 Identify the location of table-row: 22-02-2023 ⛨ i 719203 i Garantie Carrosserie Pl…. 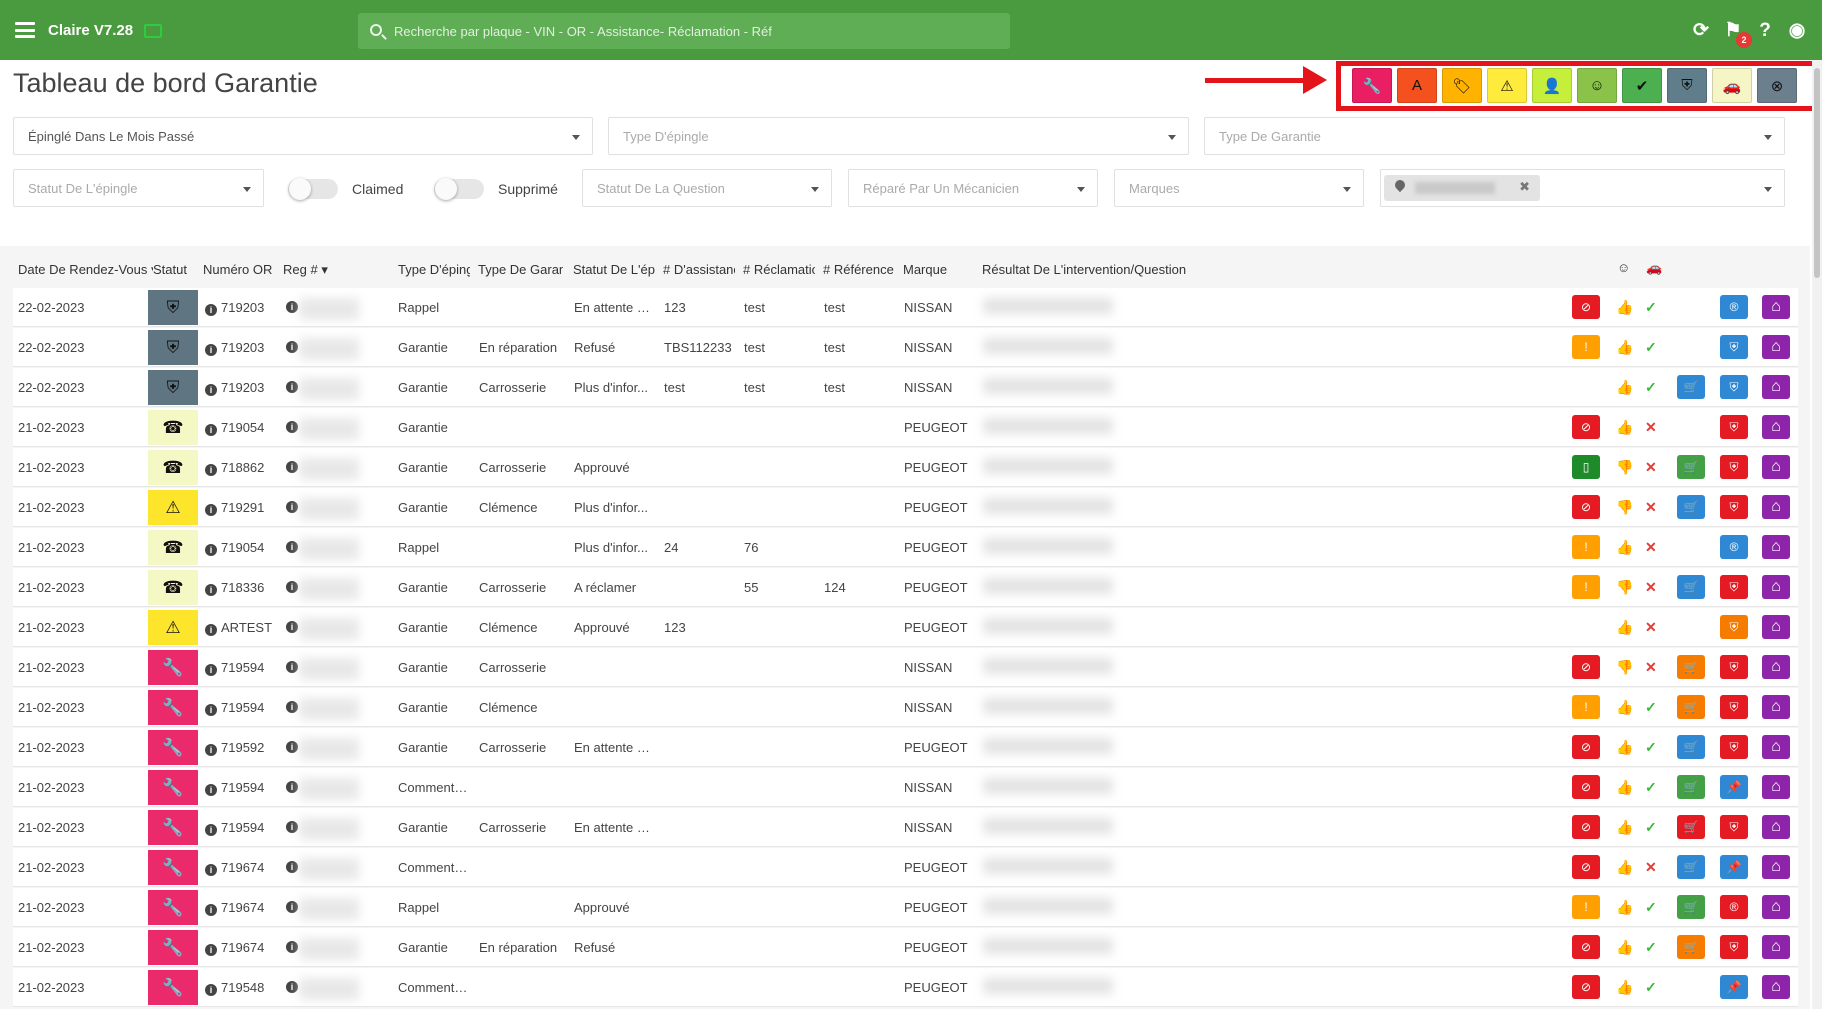
(905, 387).